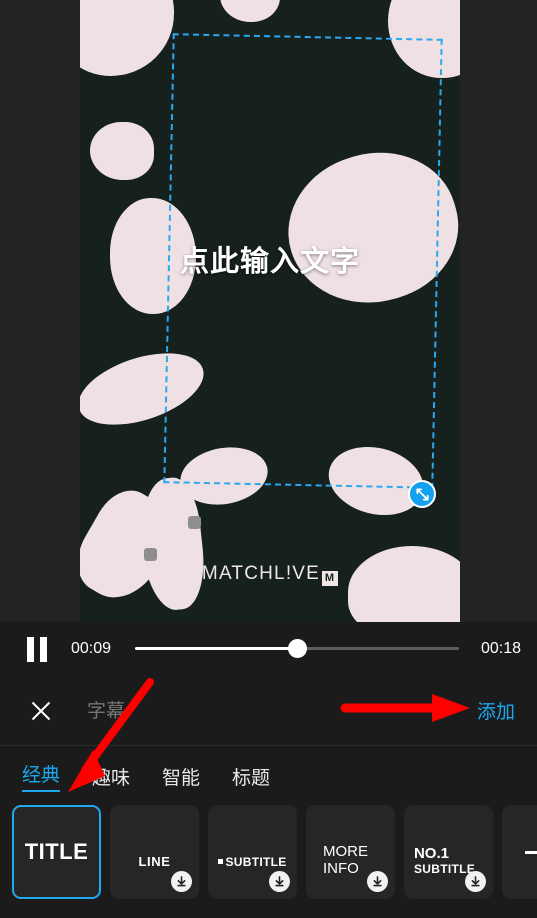  I want to click on tab-fun: 趣味, so click(111, 776).